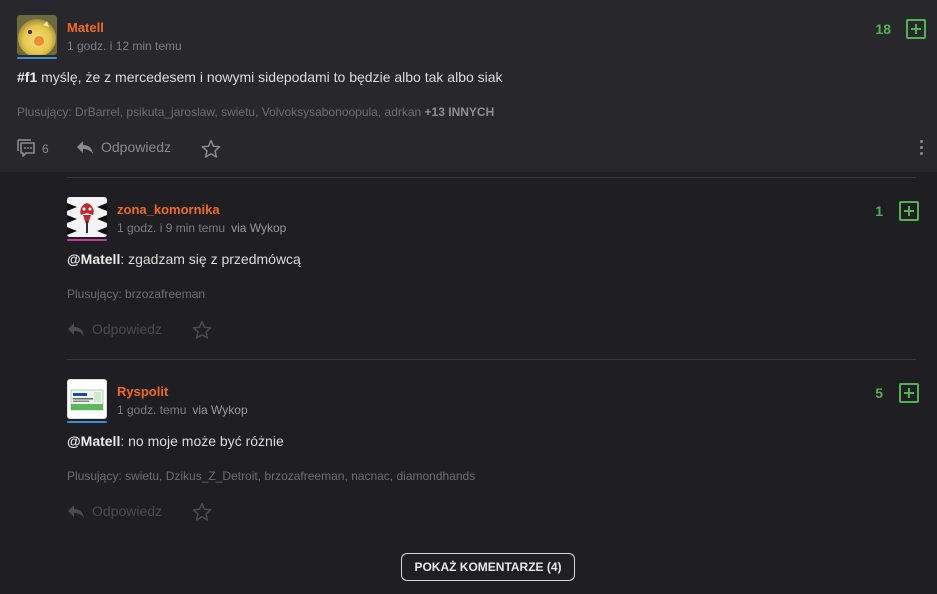  I want to click on comments-icon, so click(26, 148).